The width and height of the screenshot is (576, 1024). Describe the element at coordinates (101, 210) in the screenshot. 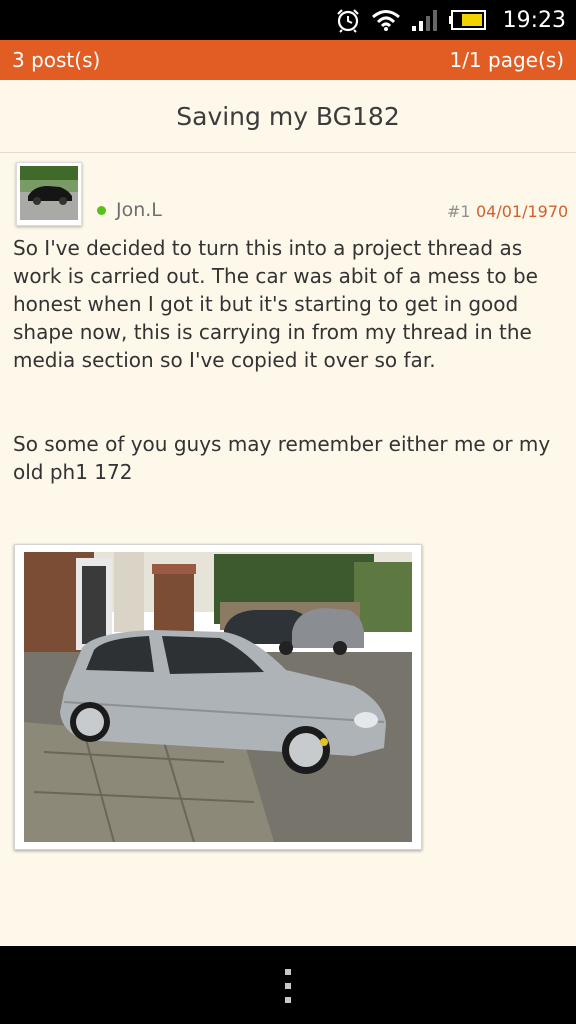

I see `online-indicator` at that location.